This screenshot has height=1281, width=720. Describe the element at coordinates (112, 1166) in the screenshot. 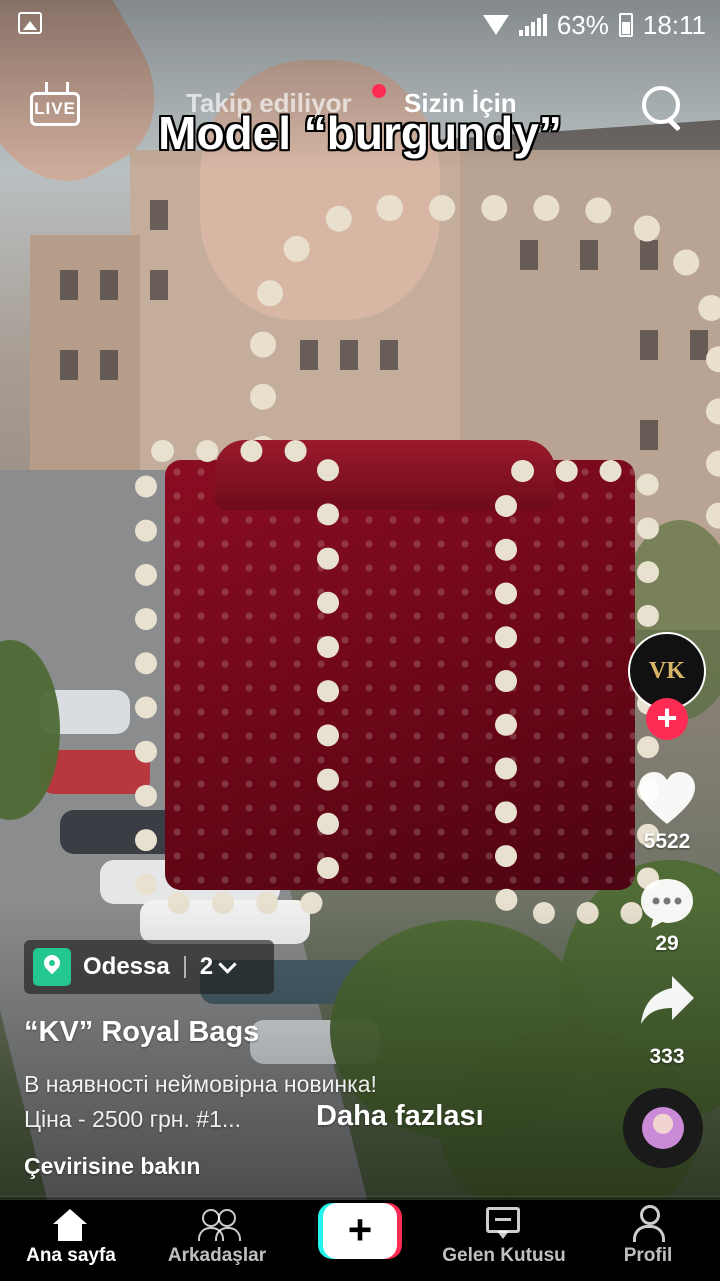

I see `see-translation-link: Çevirisine bakın` at that location.